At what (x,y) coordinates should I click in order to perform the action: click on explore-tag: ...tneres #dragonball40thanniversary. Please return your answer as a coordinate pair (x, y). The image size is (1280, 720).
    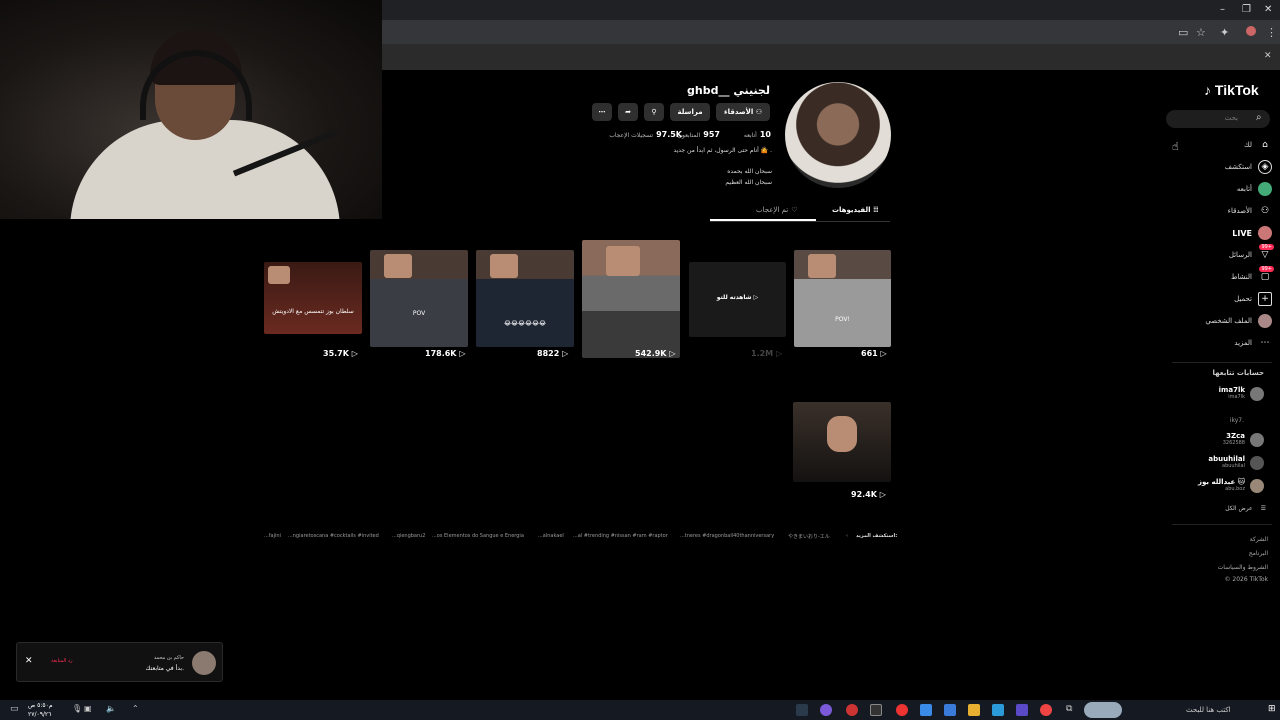
    Looking at the image, I should click on (727, 536).